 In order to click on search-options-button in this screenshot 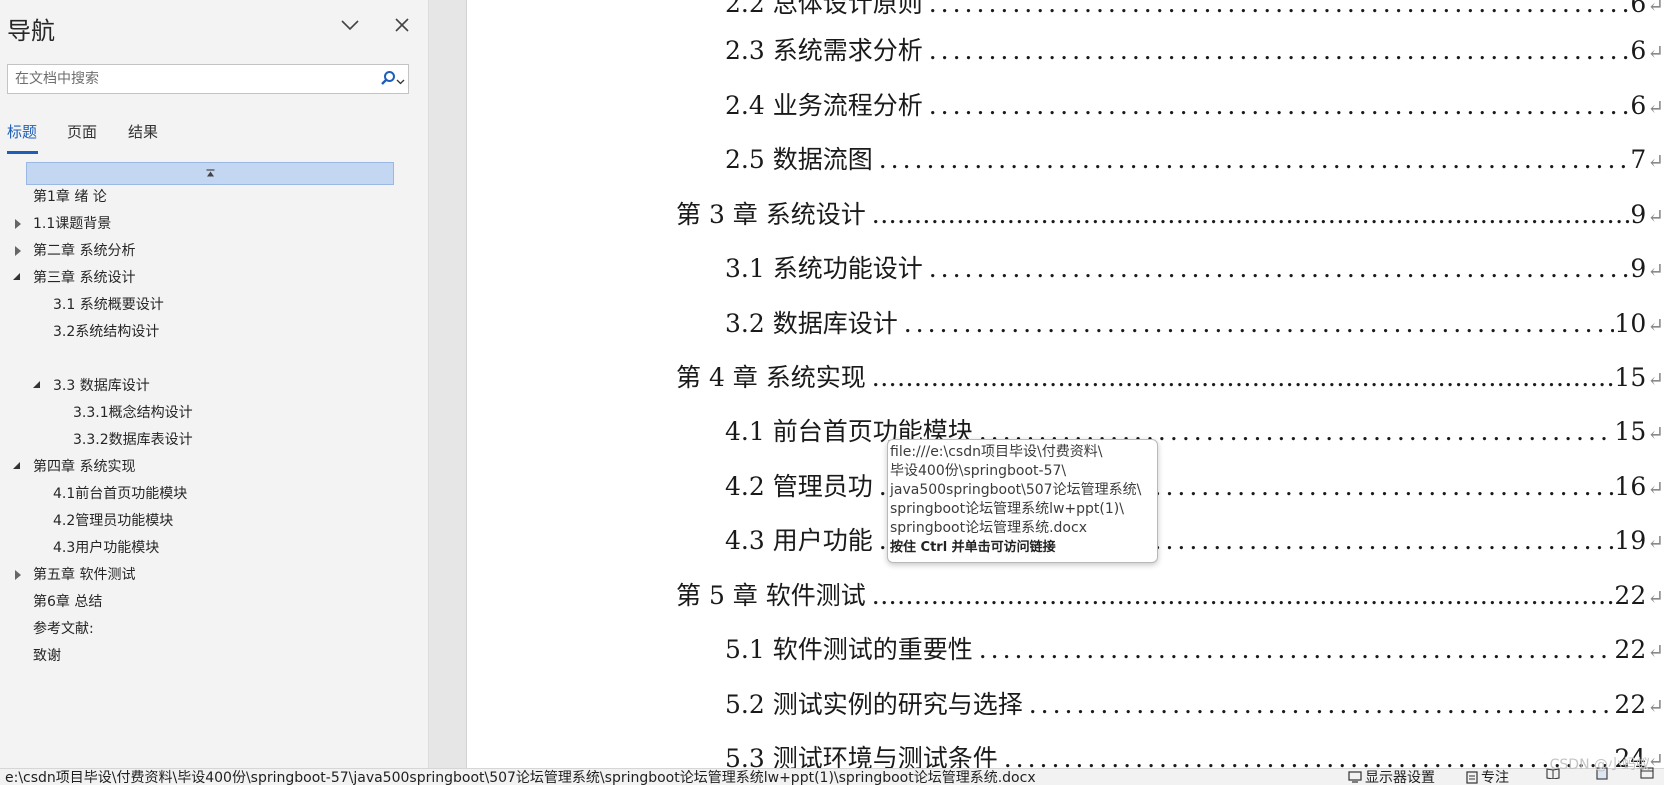, I will do `click(389, 79)`.